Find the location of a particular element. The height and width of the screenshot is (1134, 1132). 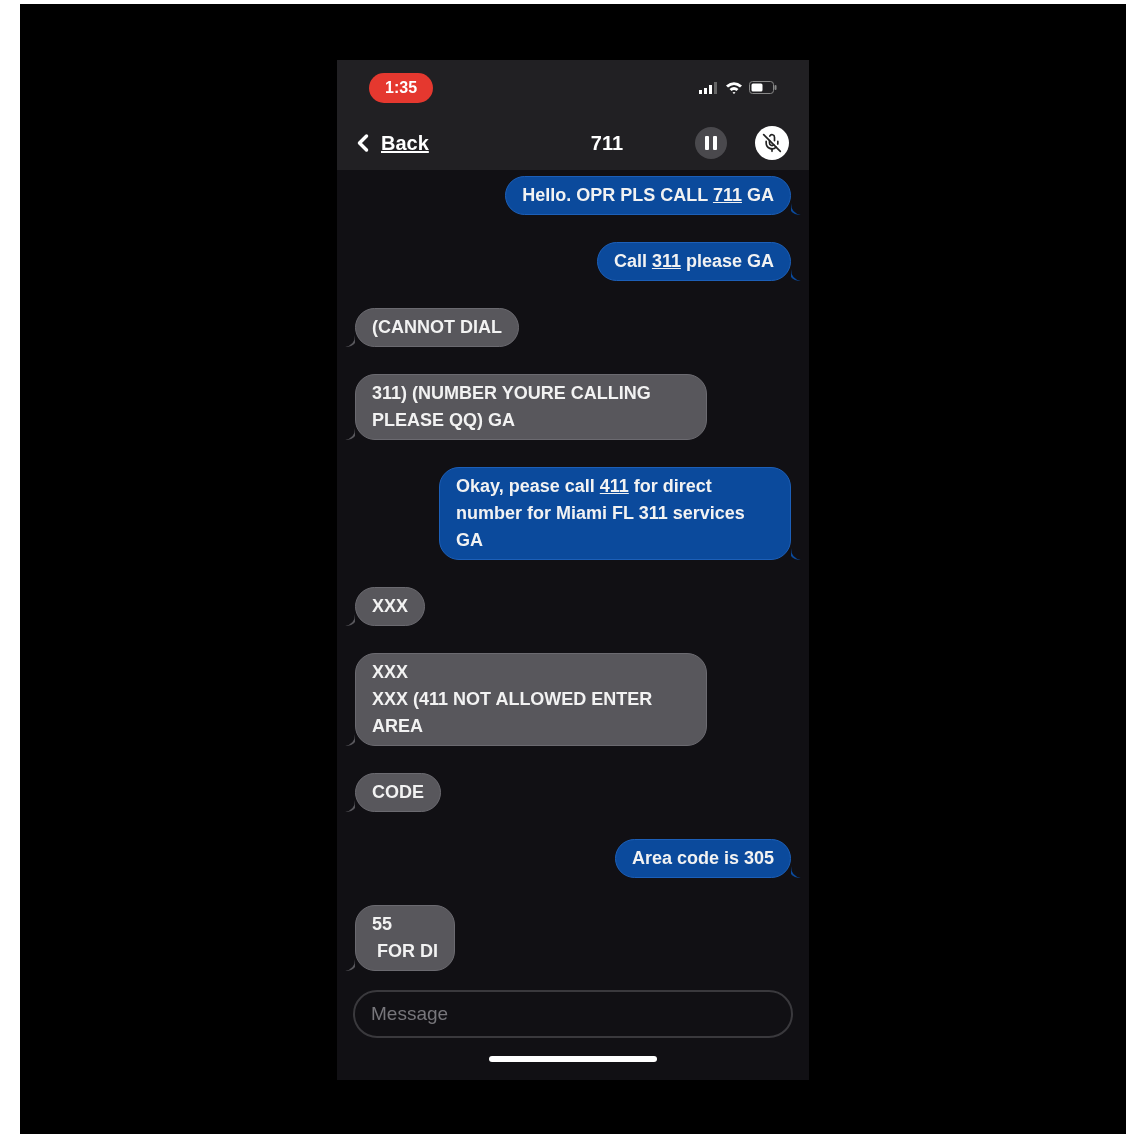

message-field: Message is located at coordinates (573, 1014).